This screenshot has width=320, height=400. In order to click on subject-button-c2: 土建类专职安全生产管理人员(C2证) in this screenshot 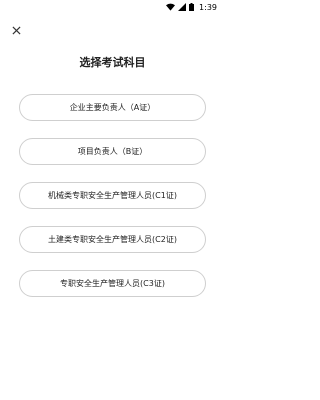, I will do `click(112, 239)`.